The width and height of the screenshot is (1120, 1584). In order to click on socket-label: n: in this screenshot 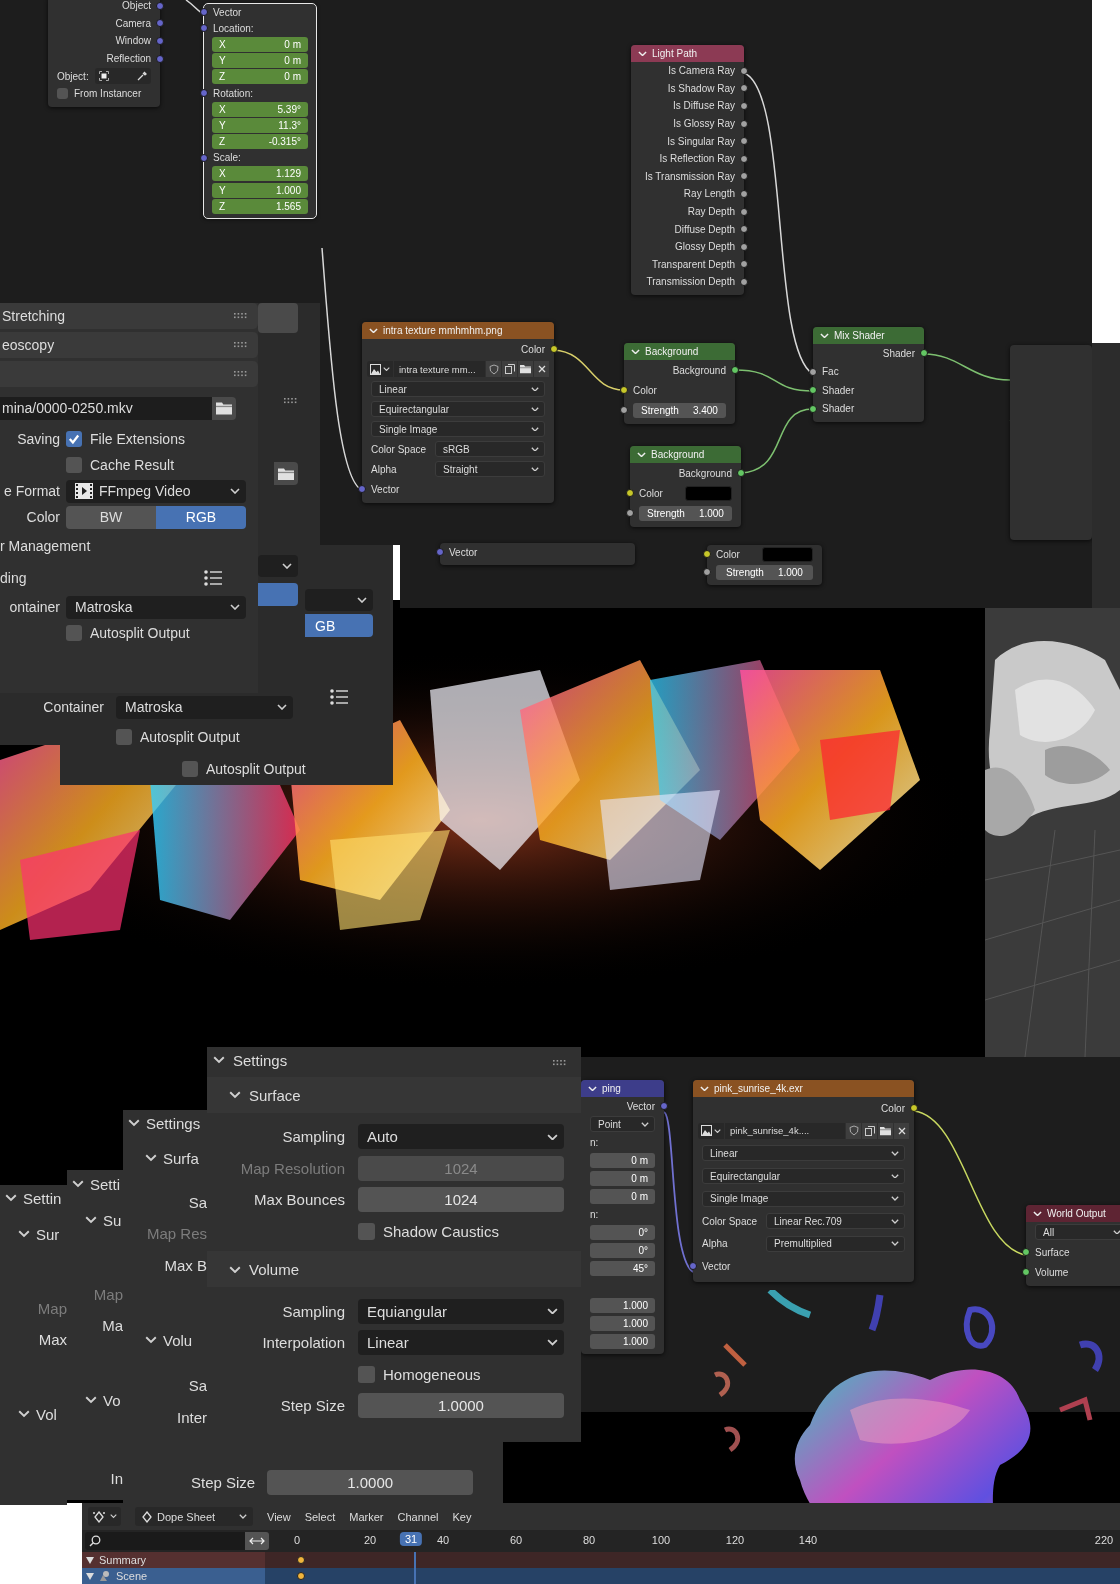, I will do `click(594, 1142)`.